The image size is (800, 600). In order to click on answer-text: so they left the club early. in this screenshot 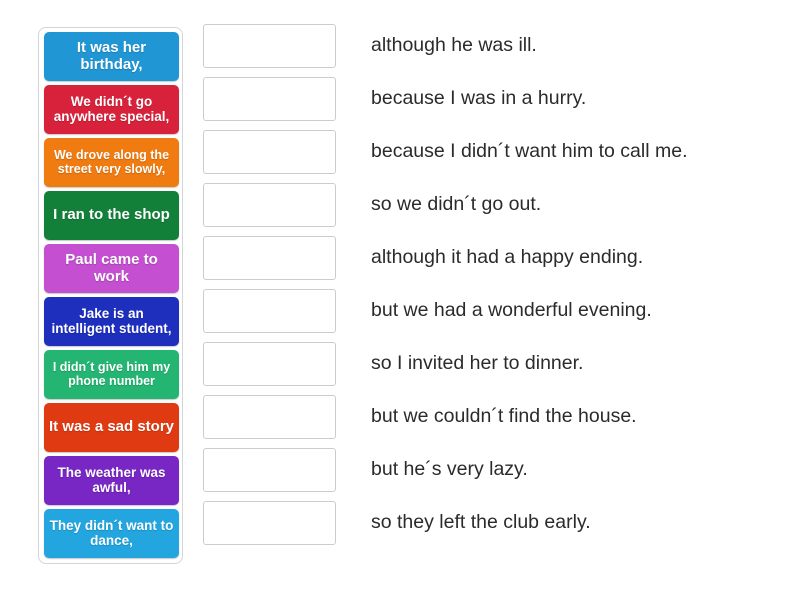, I will do `click(481, 522)`.